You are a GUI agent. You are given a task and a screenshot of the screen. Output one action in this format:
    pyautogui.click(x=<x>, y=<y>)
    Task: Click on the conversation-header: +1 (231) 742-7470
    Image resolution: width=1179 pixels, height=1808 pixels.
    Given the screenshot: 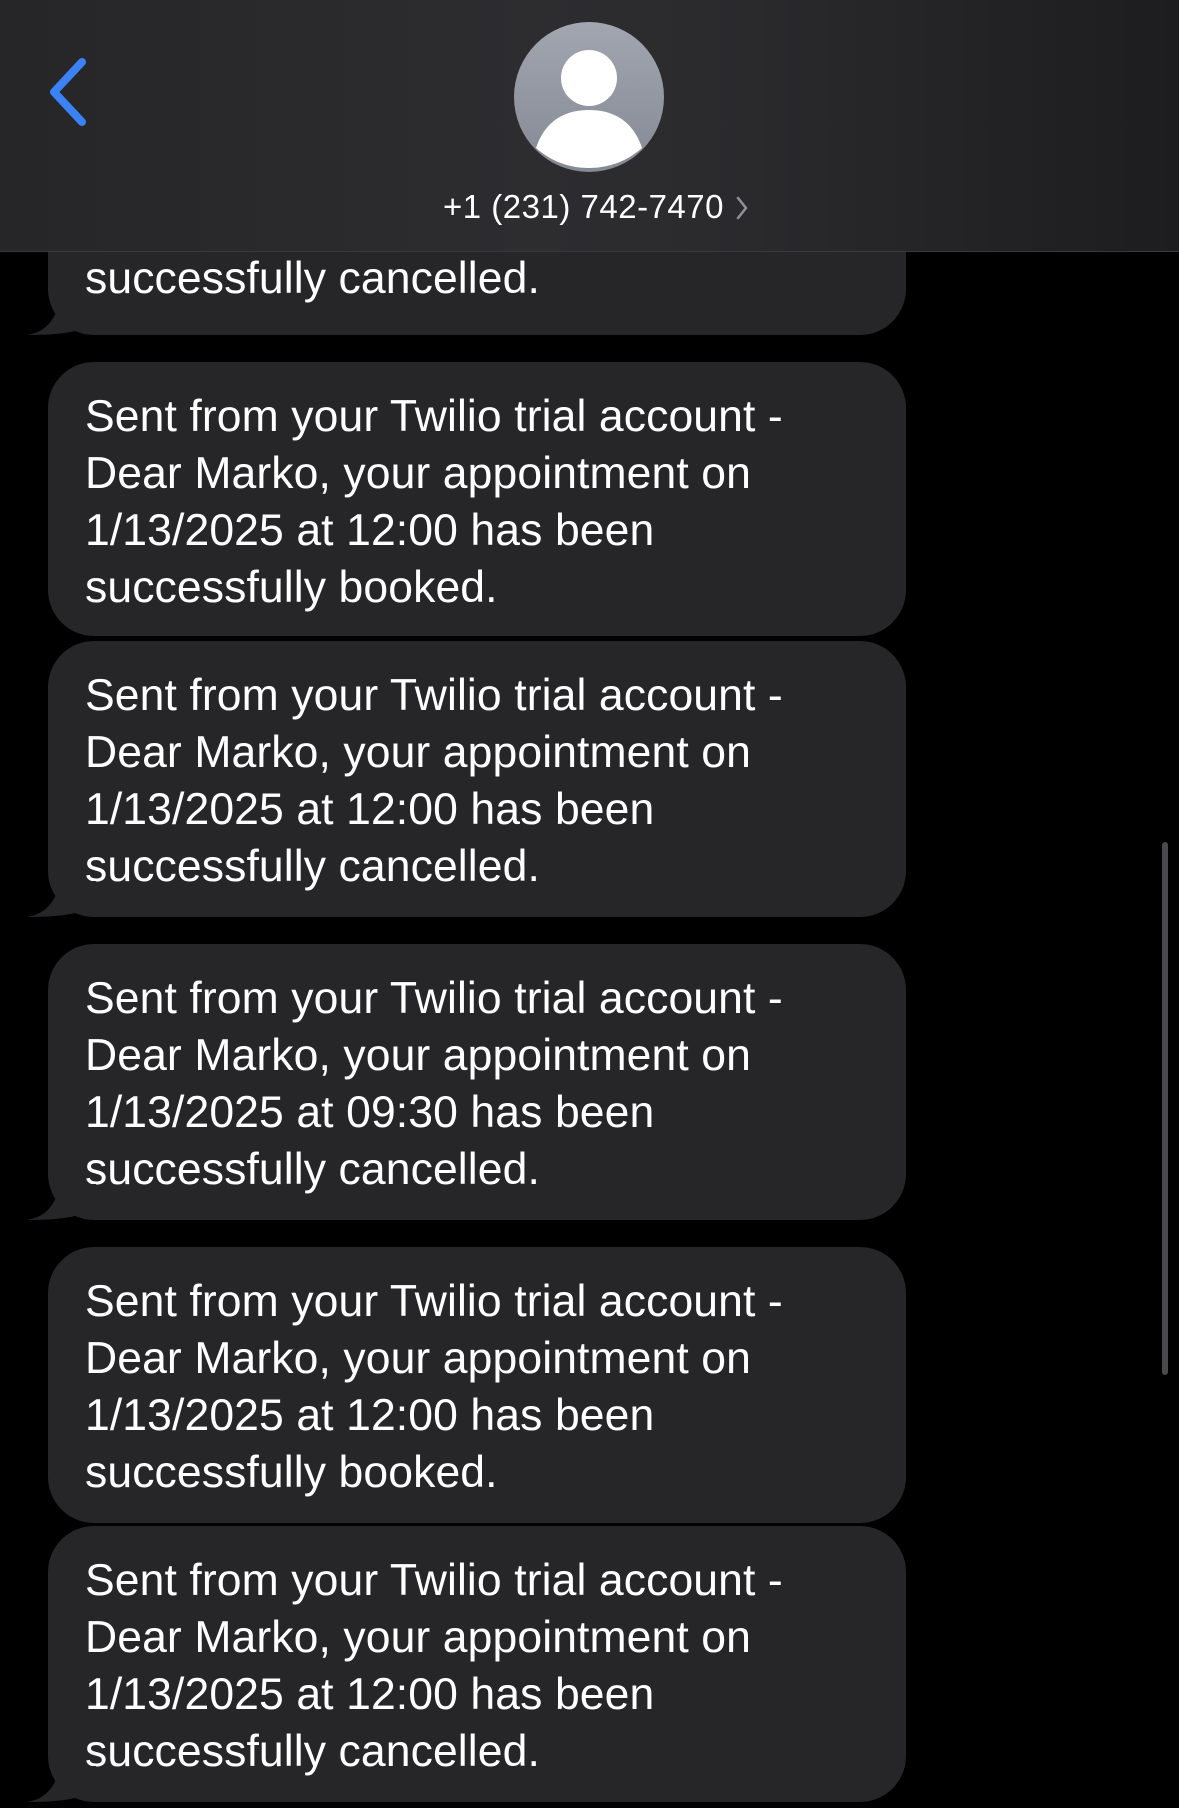 What is the action you would take?
    pyautogui.click(x=589, y=126)
    